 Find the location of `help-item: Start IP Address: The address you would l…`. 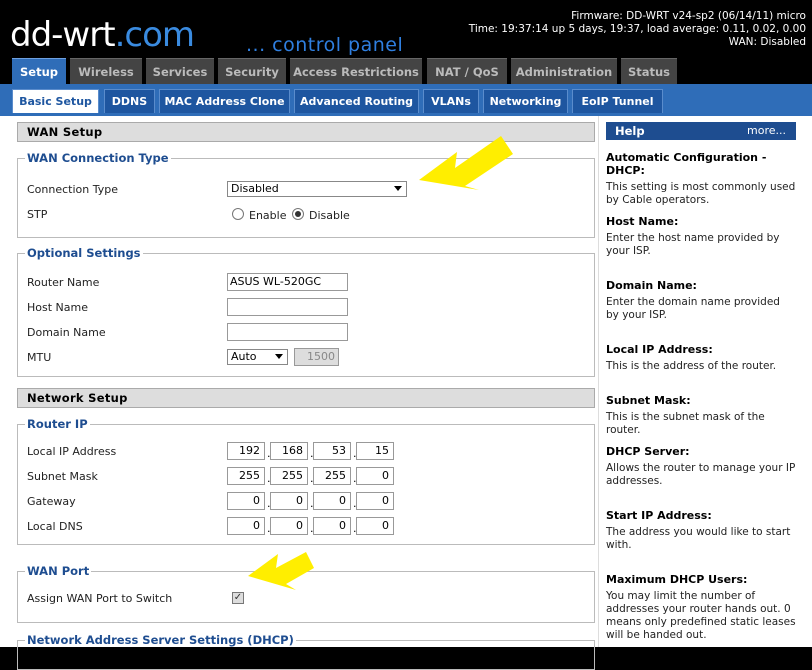

help-item: Start IP Address: The address you would l… is located at coordinates (701, 530).